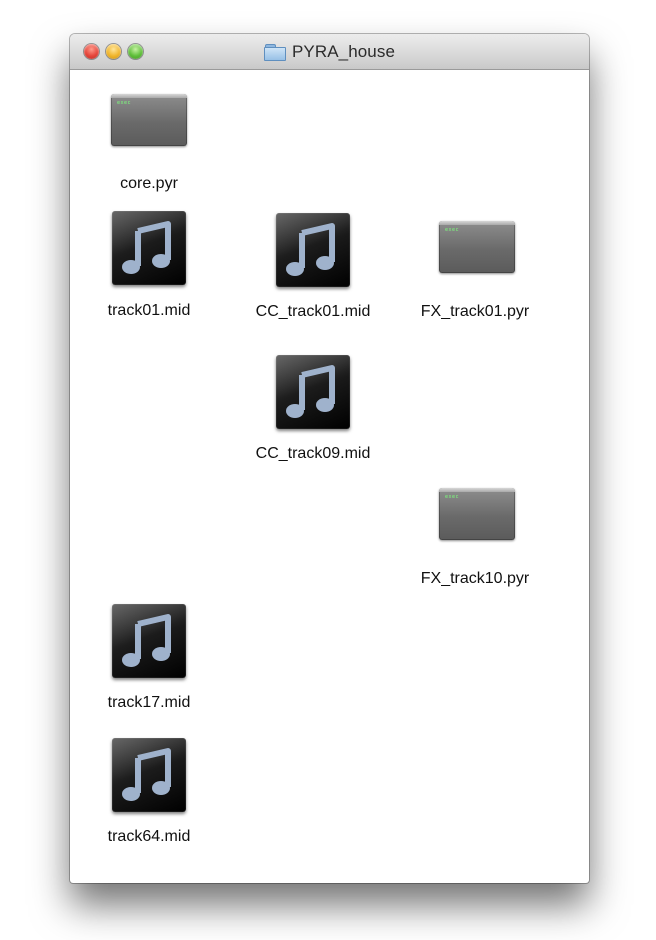 This screenshot has width=656, height=940. What do you see at coordinates (149, 310) in the screenshot?
I see `file-label: track01.mid` at bounding box center [149, 310].